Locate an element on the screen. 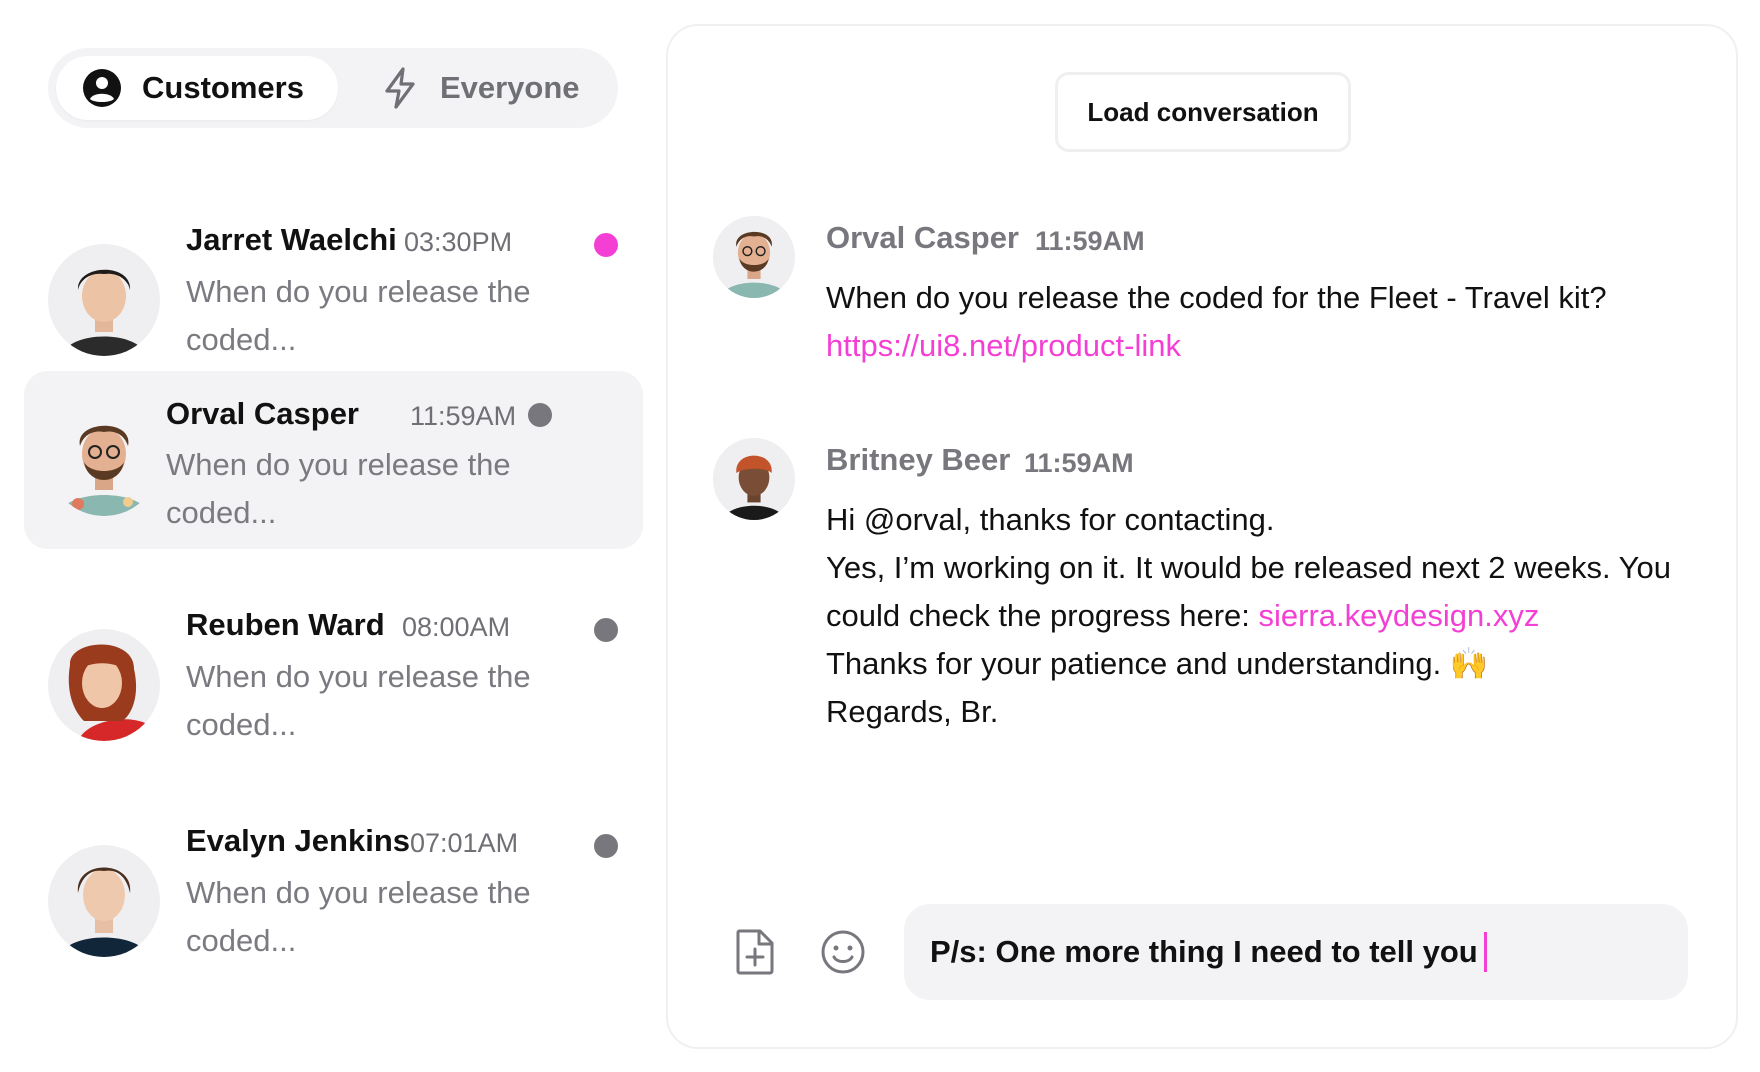  message-input: P/s: One more thing I need to tell you is located at coordinates (1296, 952).